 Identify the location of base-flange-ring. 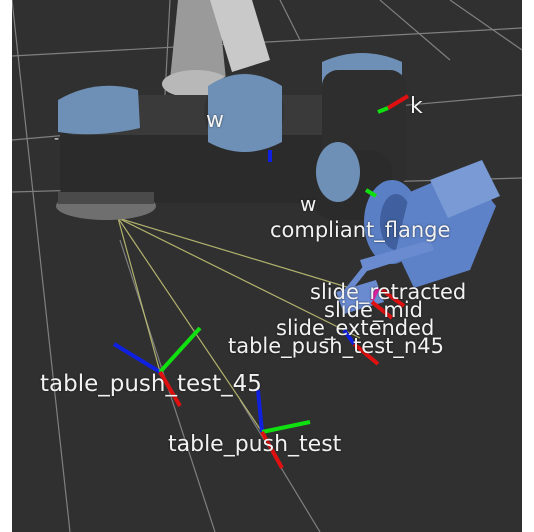
(106, 198).